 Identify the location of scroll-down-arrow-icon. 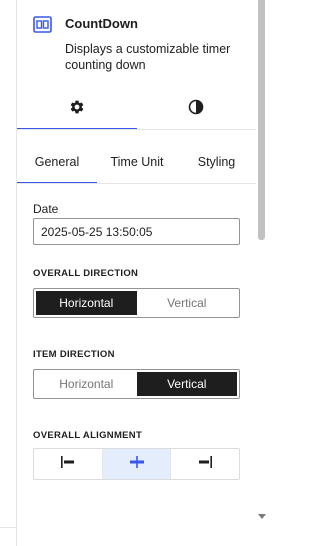
(262, 517).